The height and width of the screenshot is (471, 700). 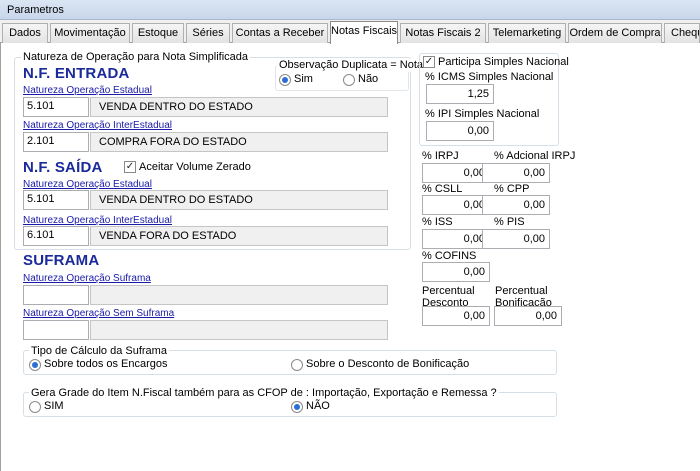 I want to click on grade-sim-label: SIM, so click(x=54, y=406).